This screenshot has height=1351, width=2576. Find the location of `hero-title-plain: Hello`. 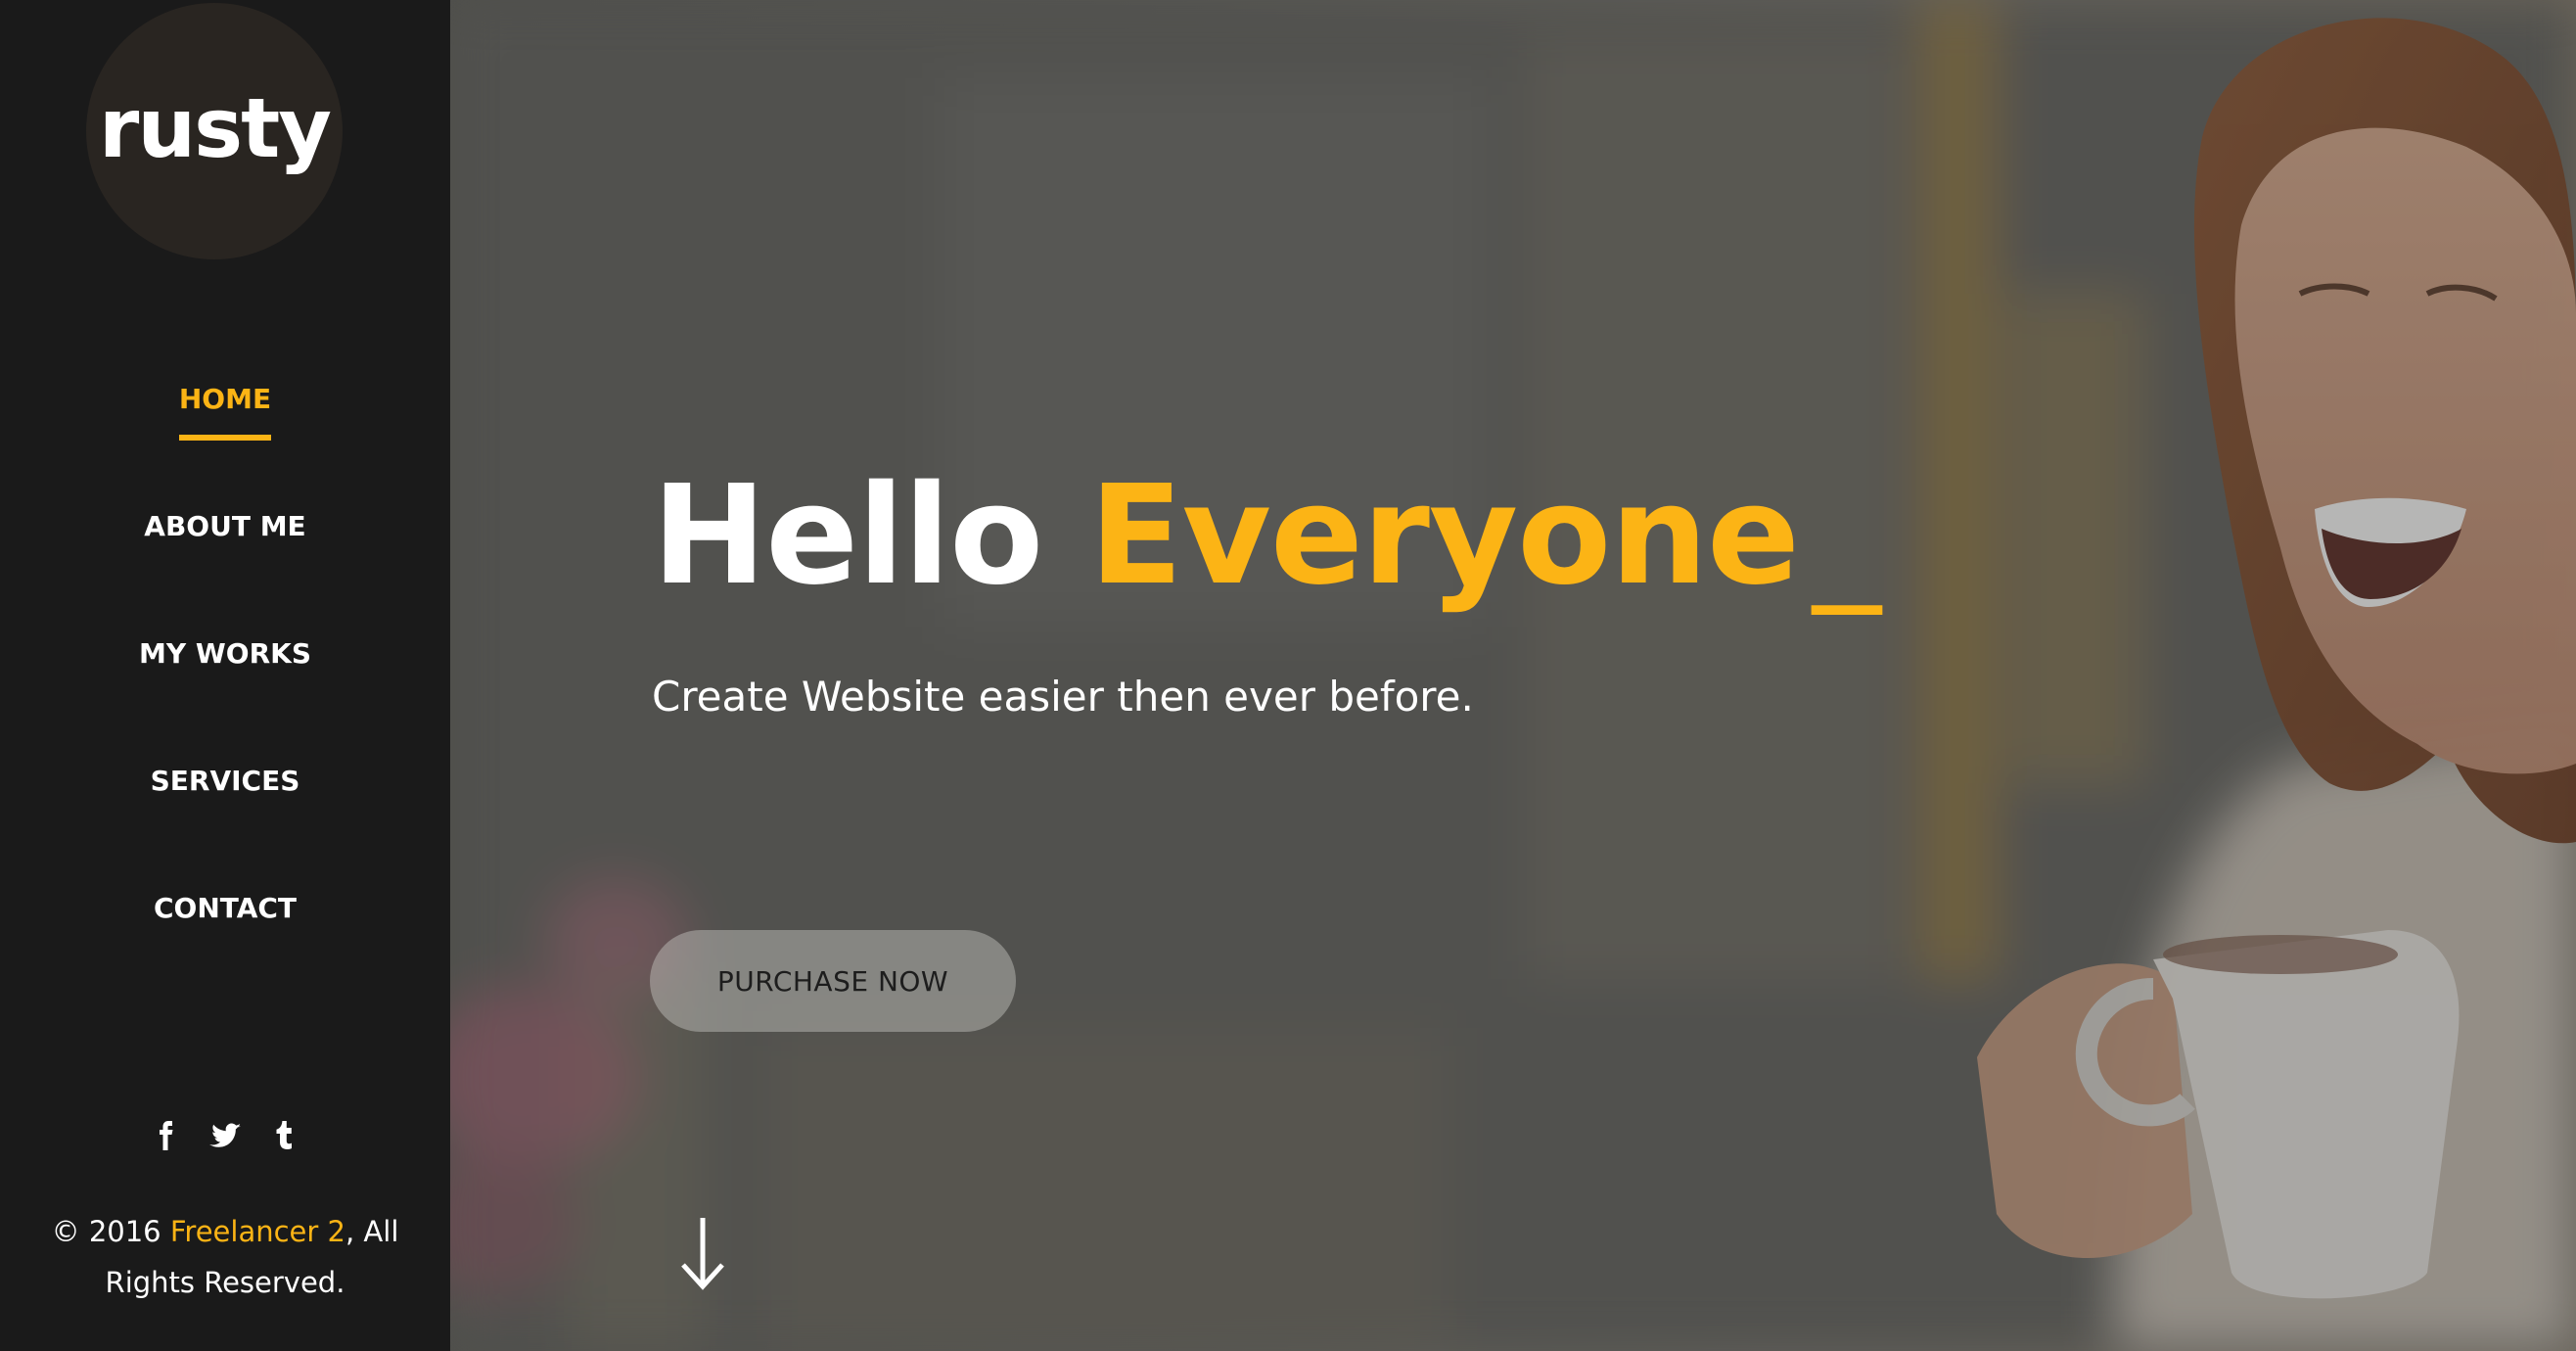

hero-title-plain: Hello is located at coordinates (871, 536).